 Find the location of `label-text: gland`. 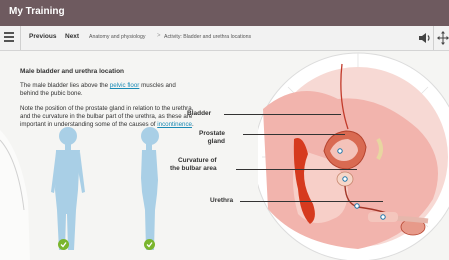

label-text: gland is located at coordinates (216, 141).